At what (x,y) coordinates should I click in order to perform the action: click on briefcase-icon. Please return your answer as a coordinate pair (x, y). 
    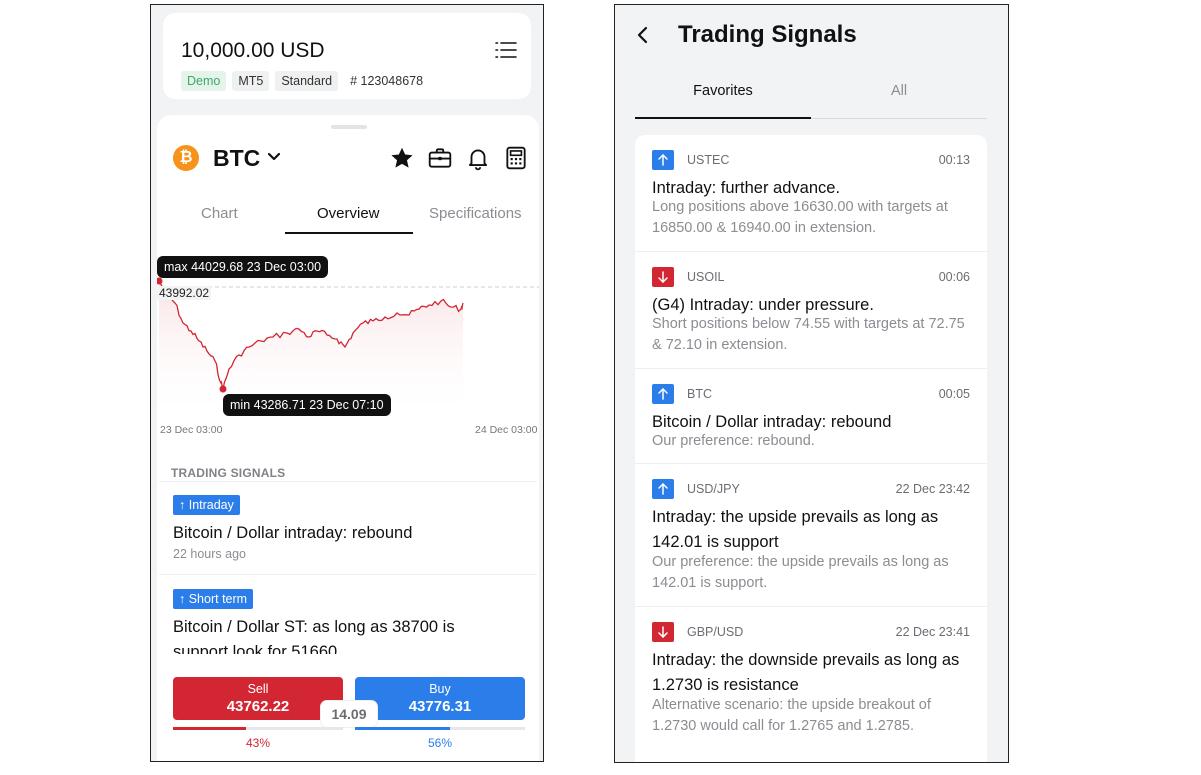
    Looking at the image, I should click on (440, 158).